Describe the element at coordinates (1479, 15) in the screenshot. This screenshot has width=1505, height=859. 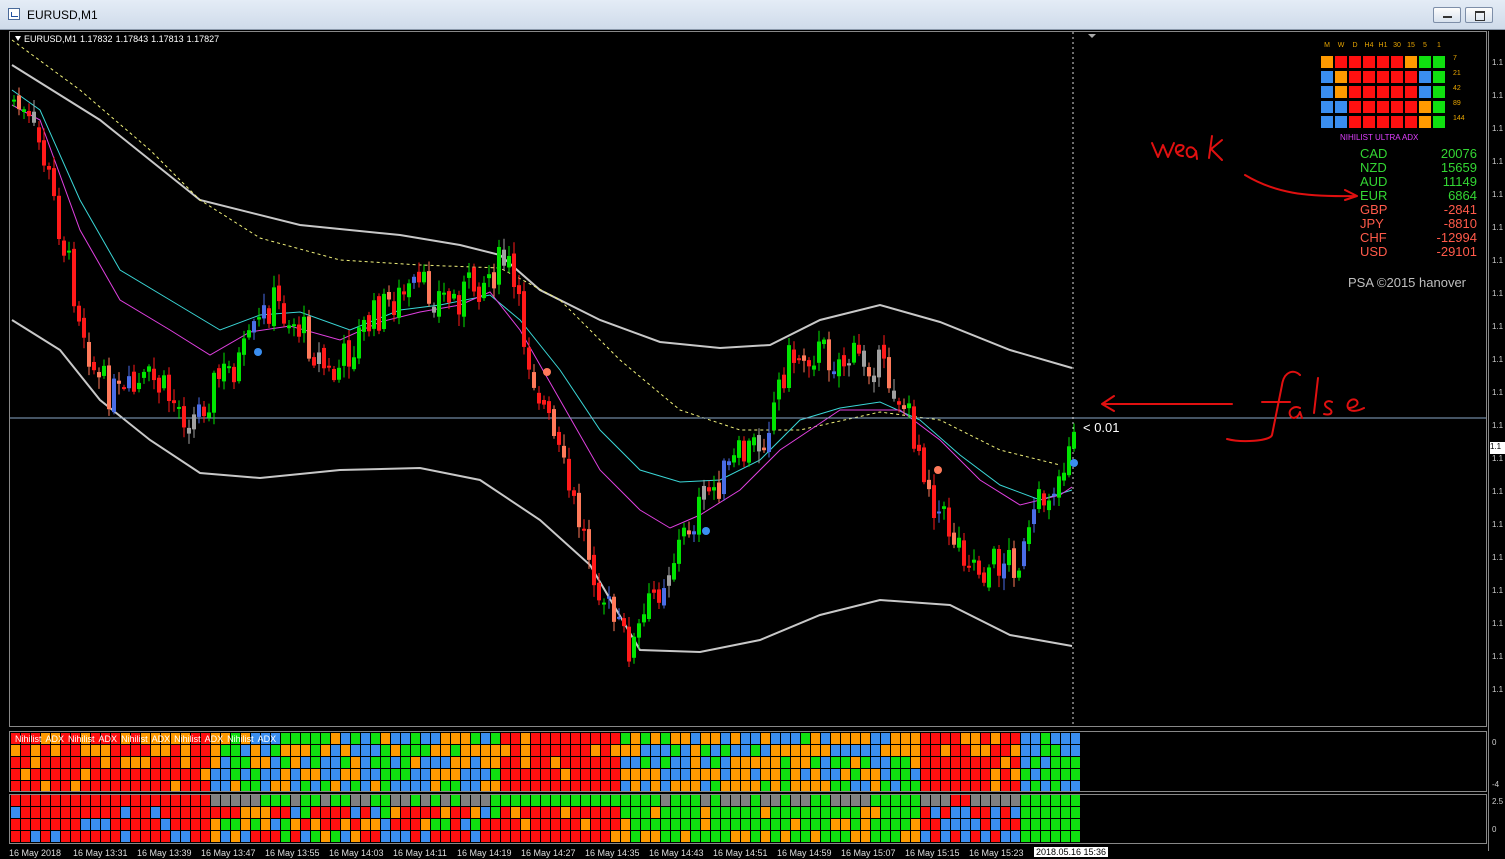
I see `restore-button` at that location.